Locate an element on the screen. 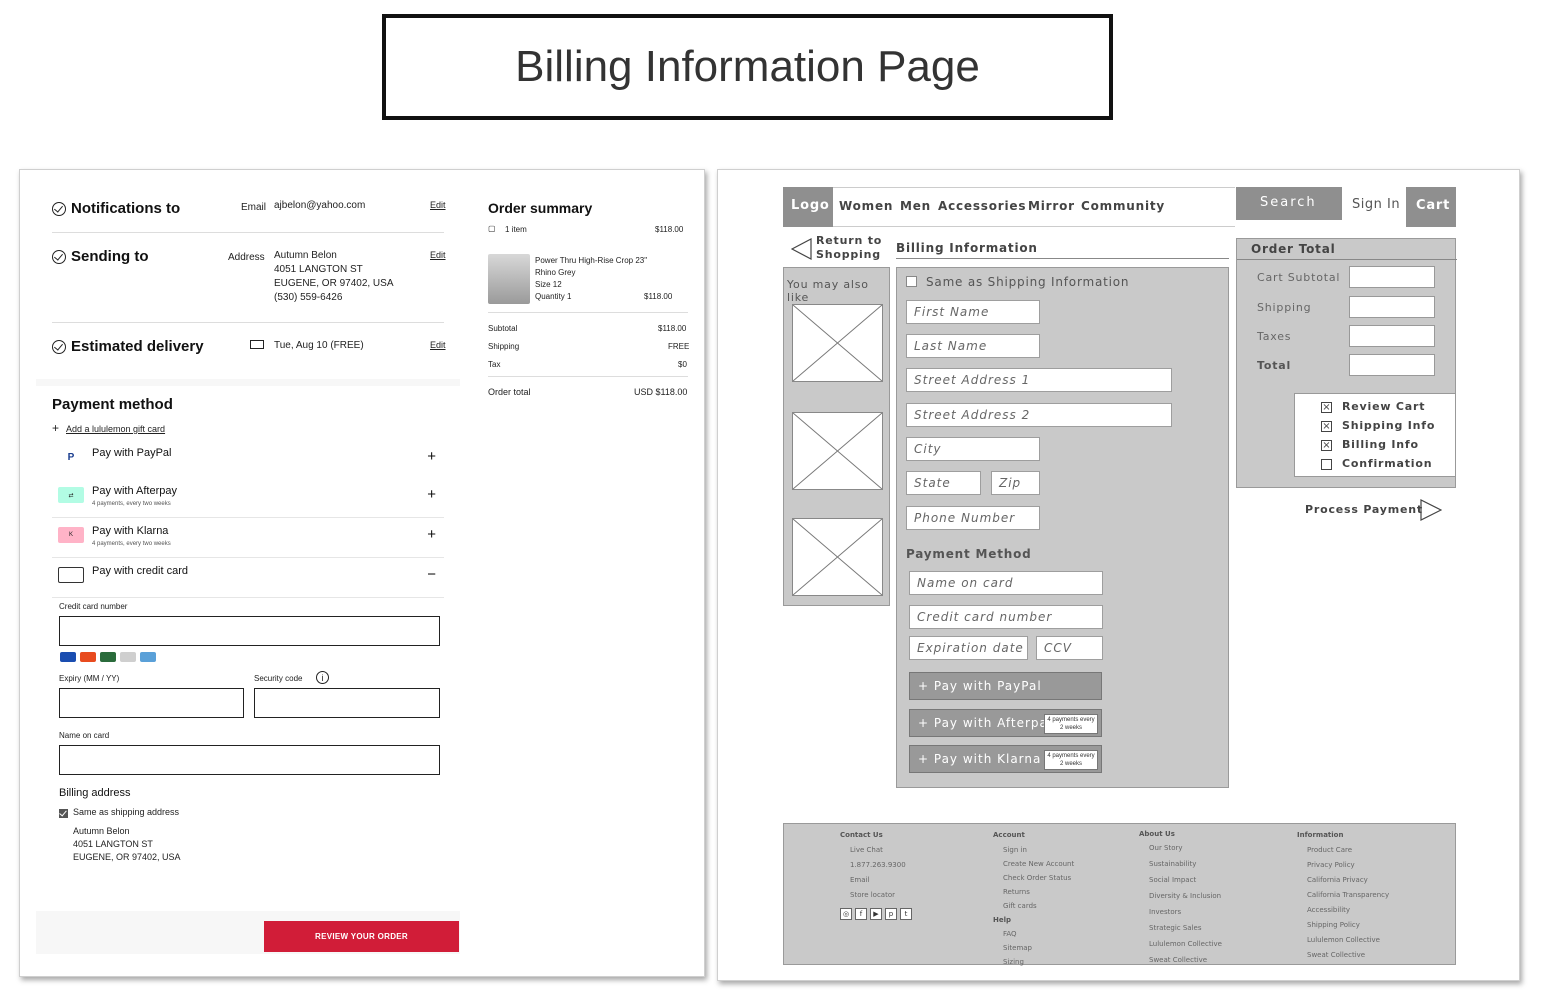 The height and width of the screenshot is (1003, 1541). footer-link: Create New Account is located at coordinates (1033, 864).